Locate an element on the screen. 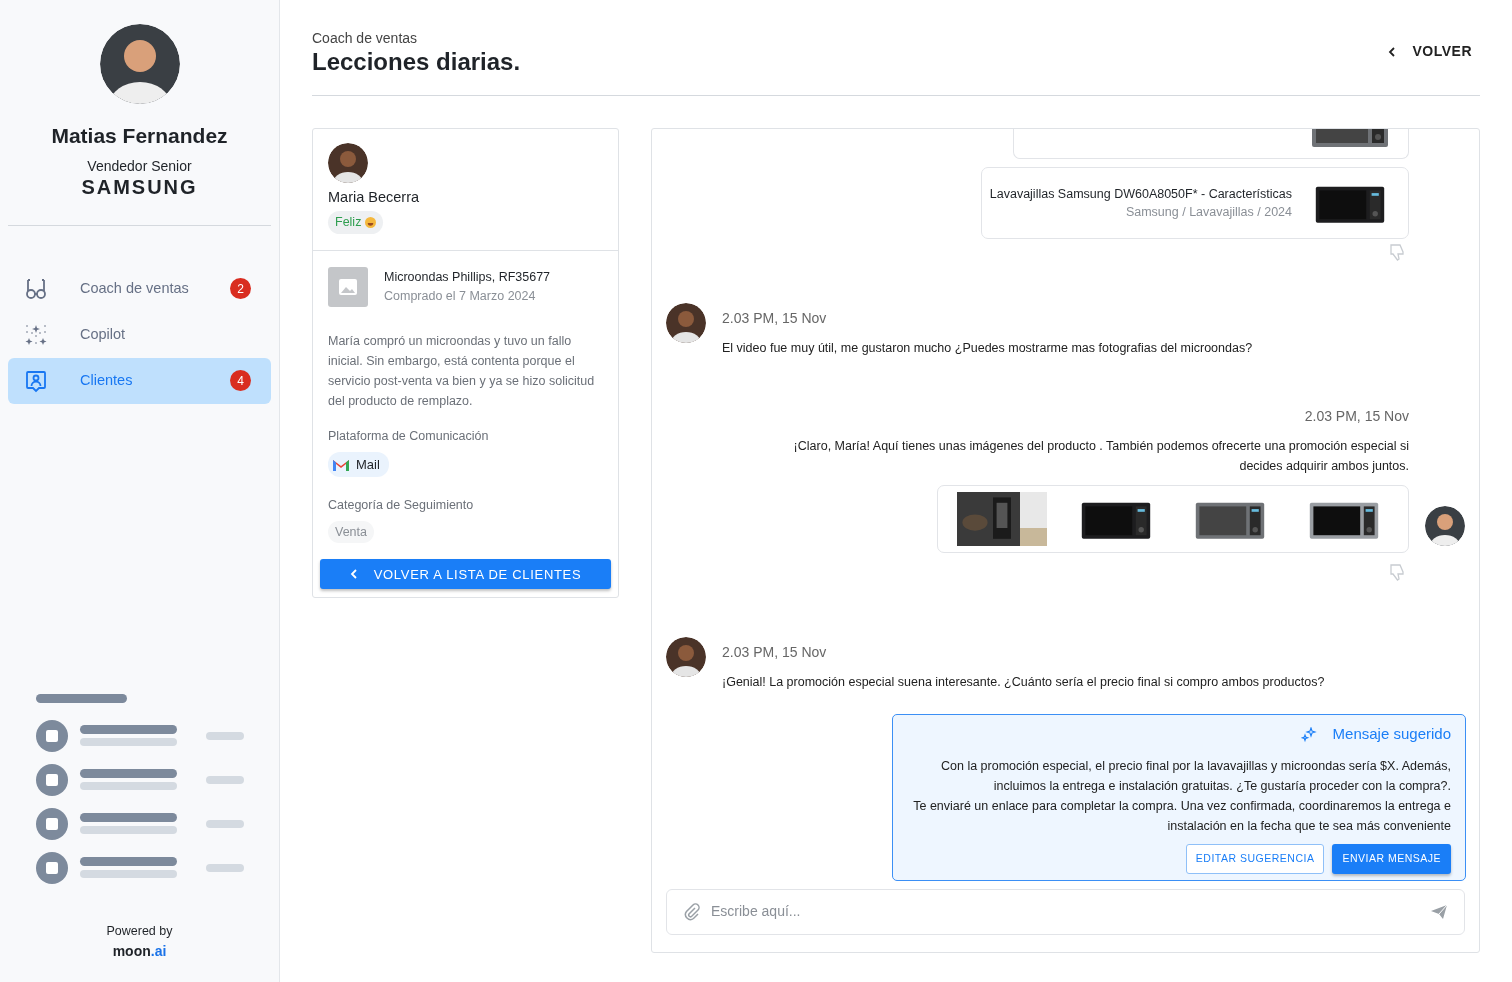 Image resolution: width=1512 pixels, height=982 pixels. brand-logo: moon.ai is located at coordinates (139, 951).